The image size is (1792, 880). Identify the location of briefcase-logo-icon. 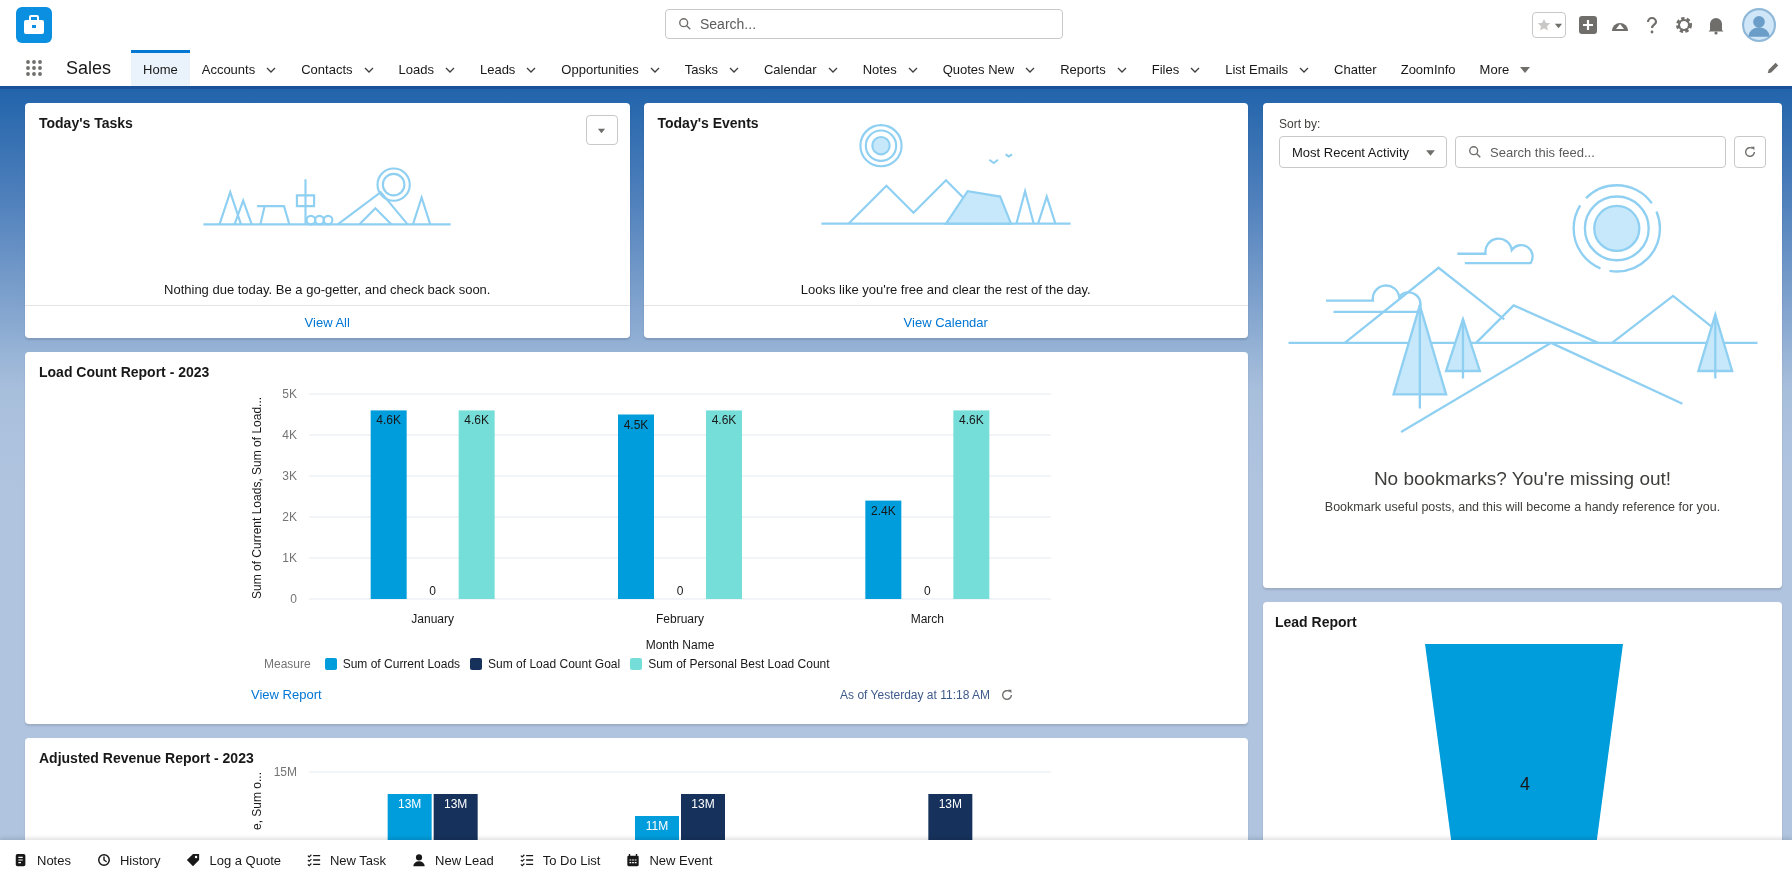
(34, 25).